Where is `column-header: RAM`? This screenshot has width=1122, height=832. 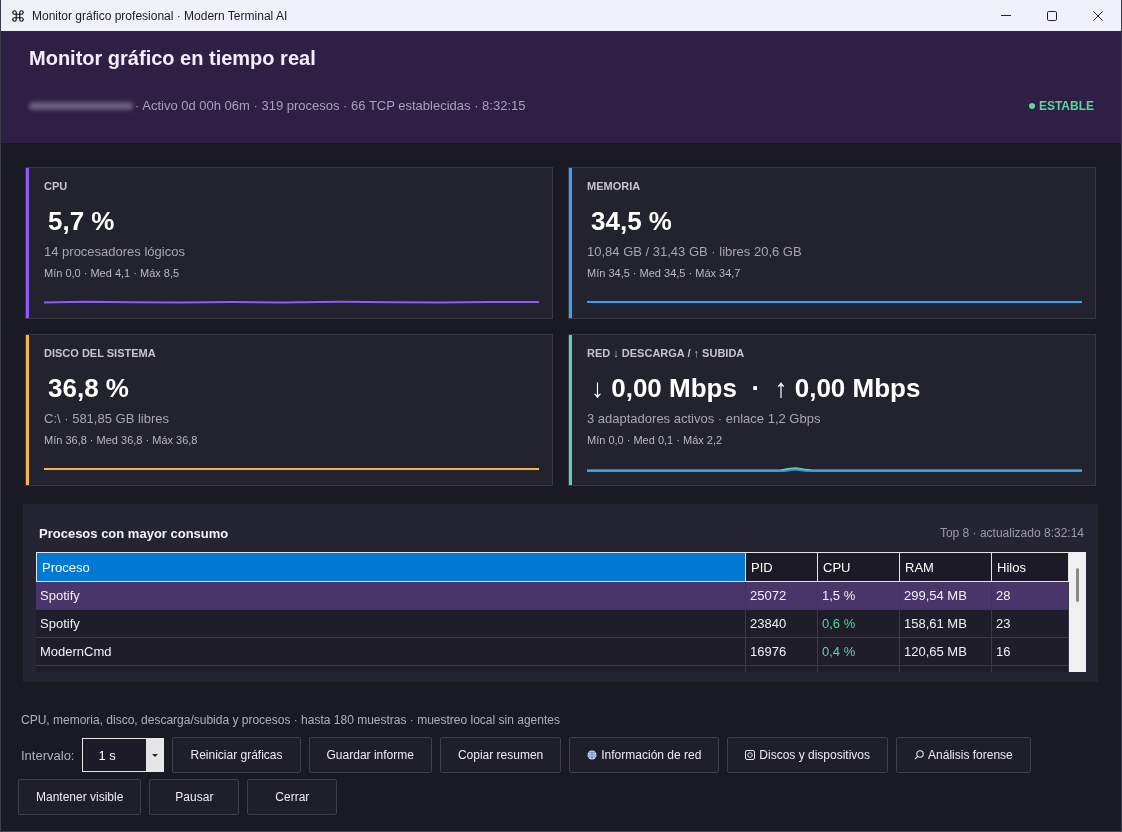 column-header: RAM is located at coordinates (946, 567).